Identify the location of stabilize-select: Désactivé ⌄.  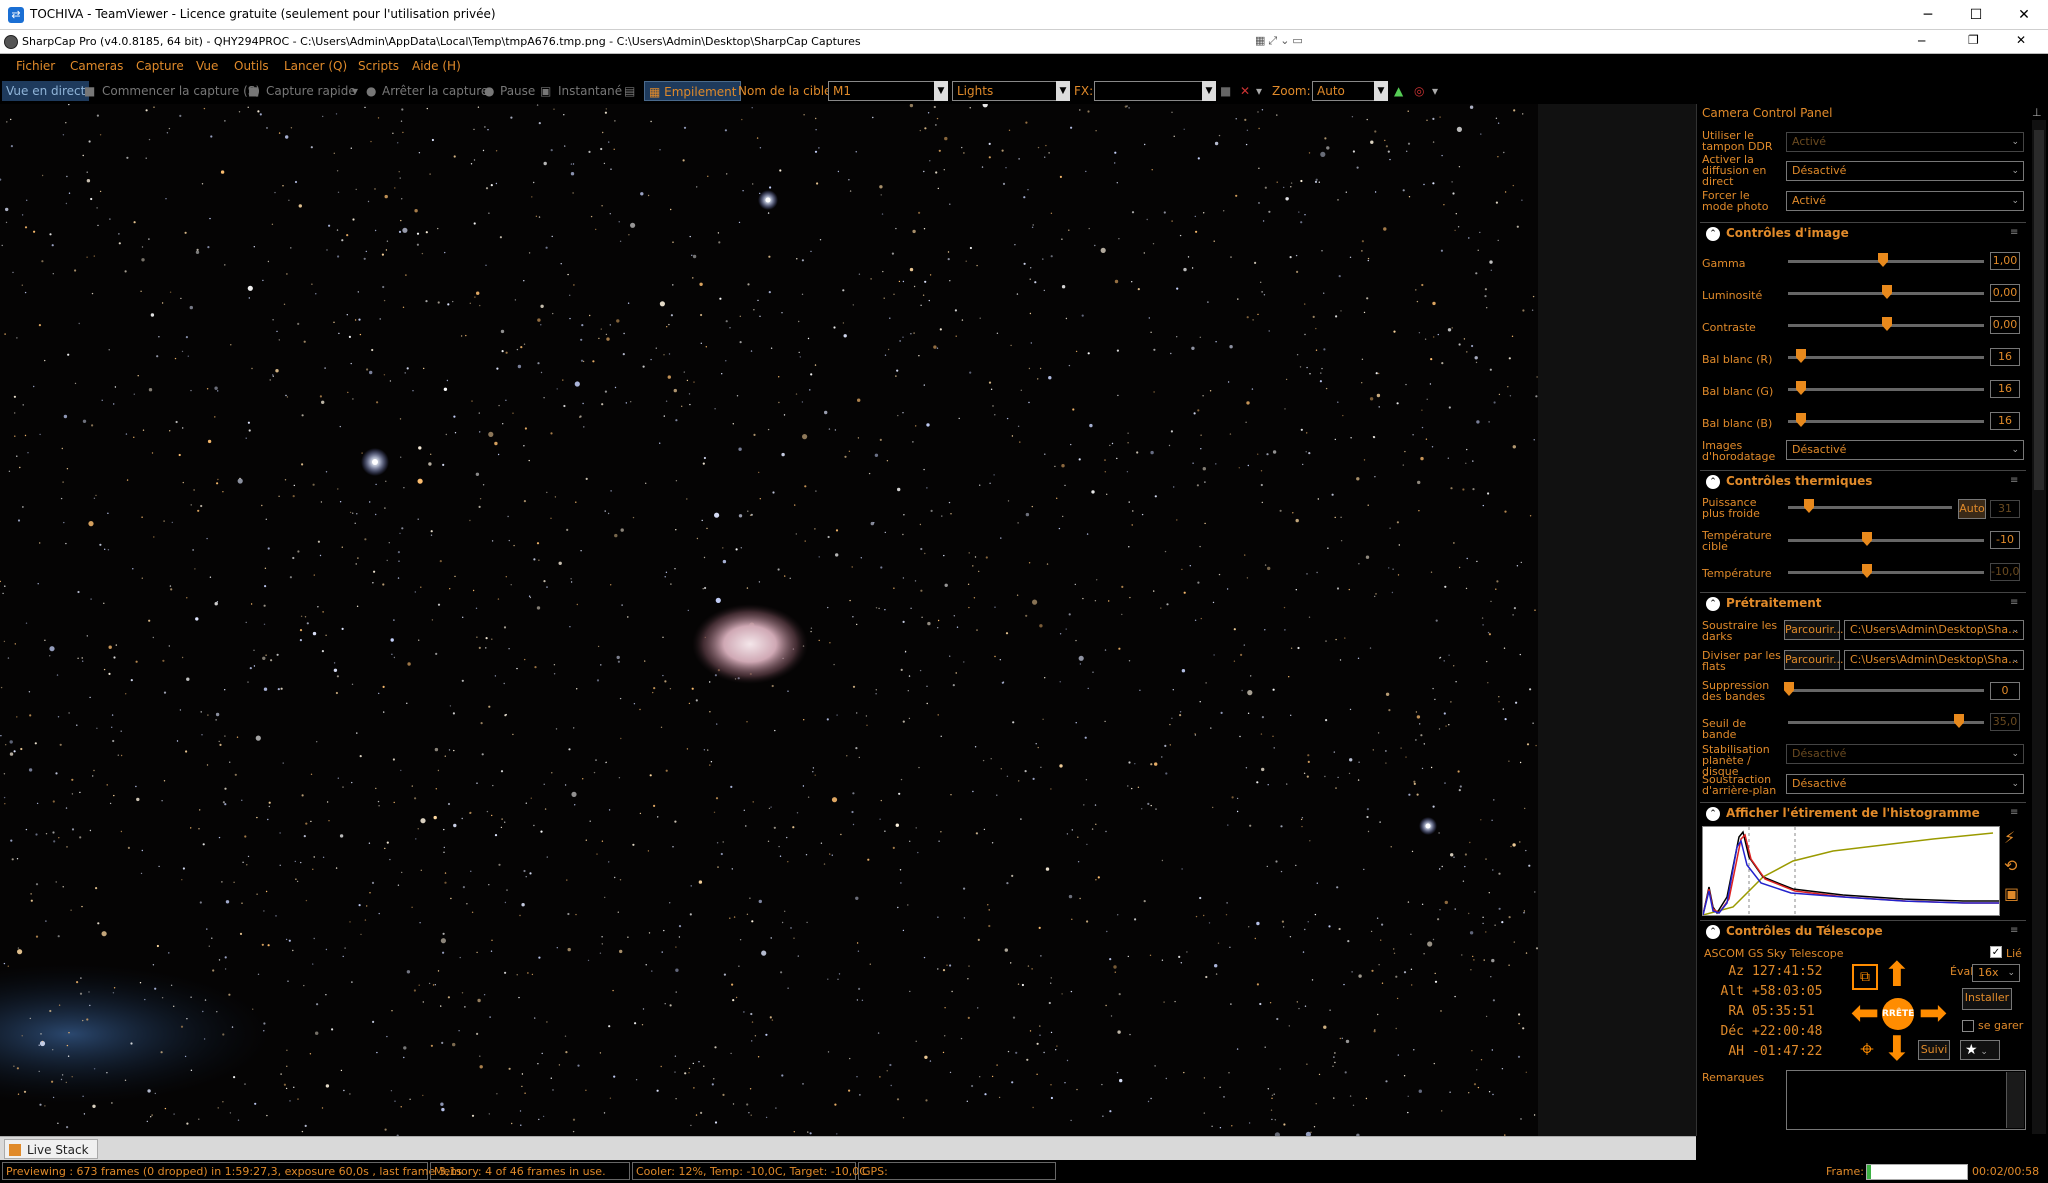
(1905, 754).